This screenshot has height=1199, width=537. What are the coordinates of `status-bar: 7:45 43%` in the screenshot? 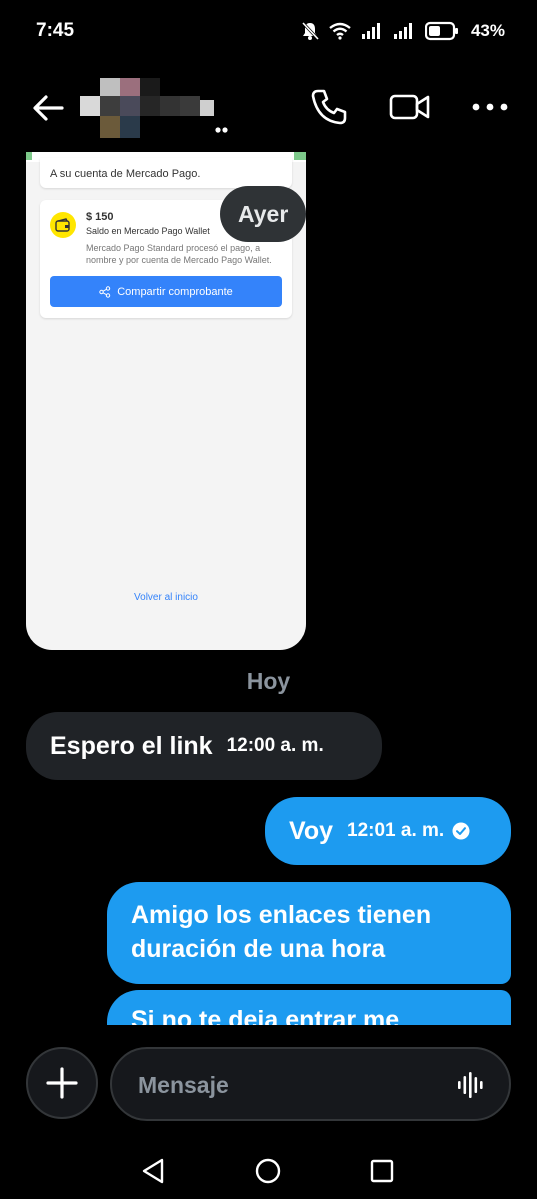 It's located at (268, 31).